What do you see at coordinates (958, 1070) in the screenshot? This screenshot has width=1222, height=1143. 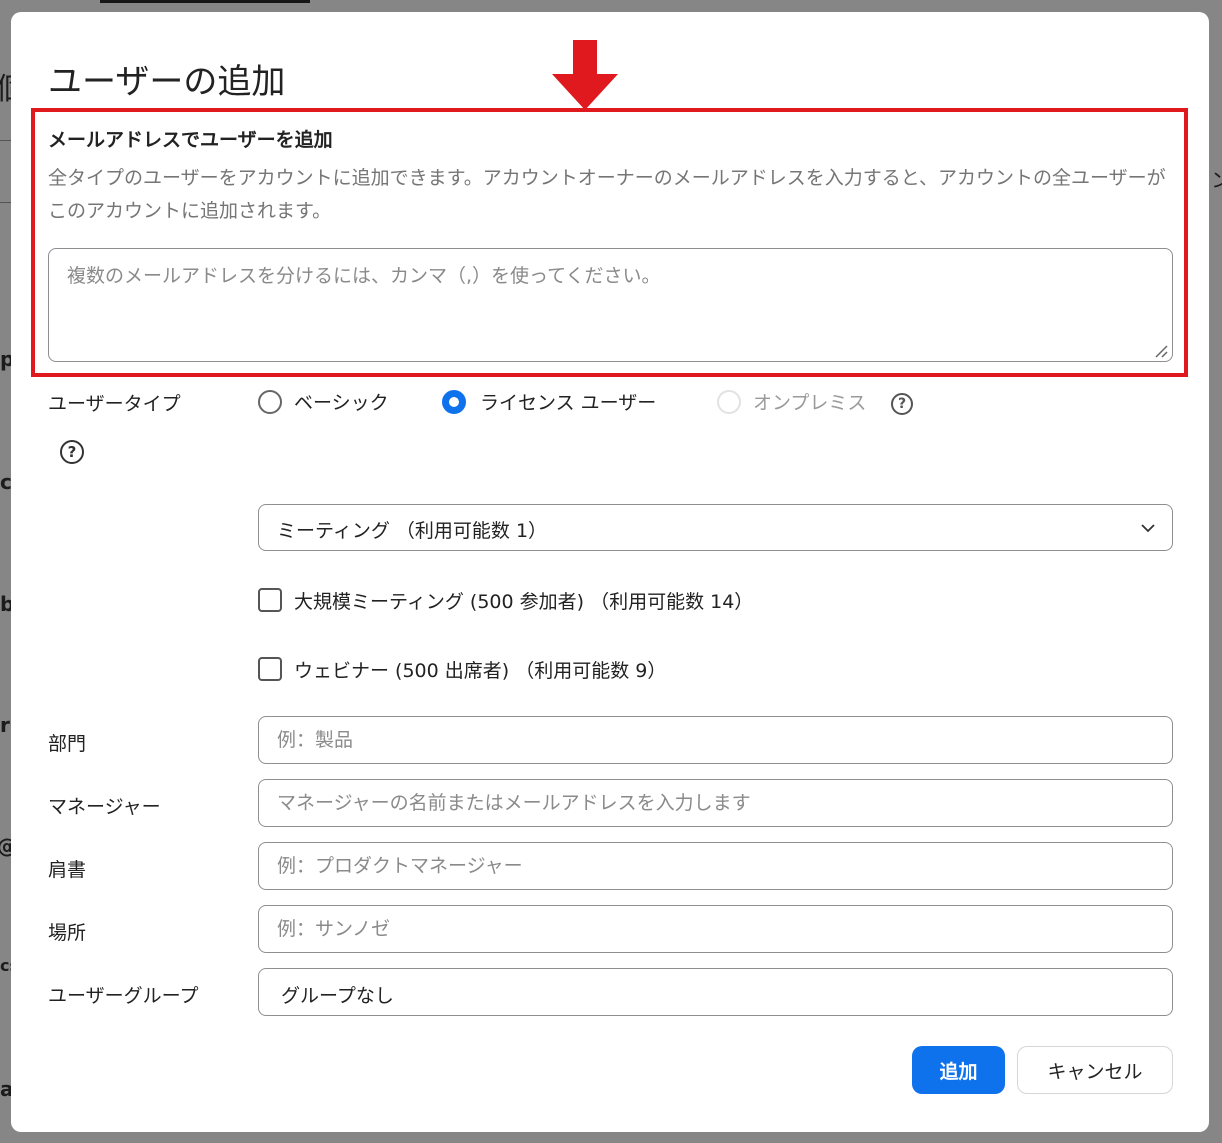 I see `add-button: 追加` at bounding box center [958, 1070].